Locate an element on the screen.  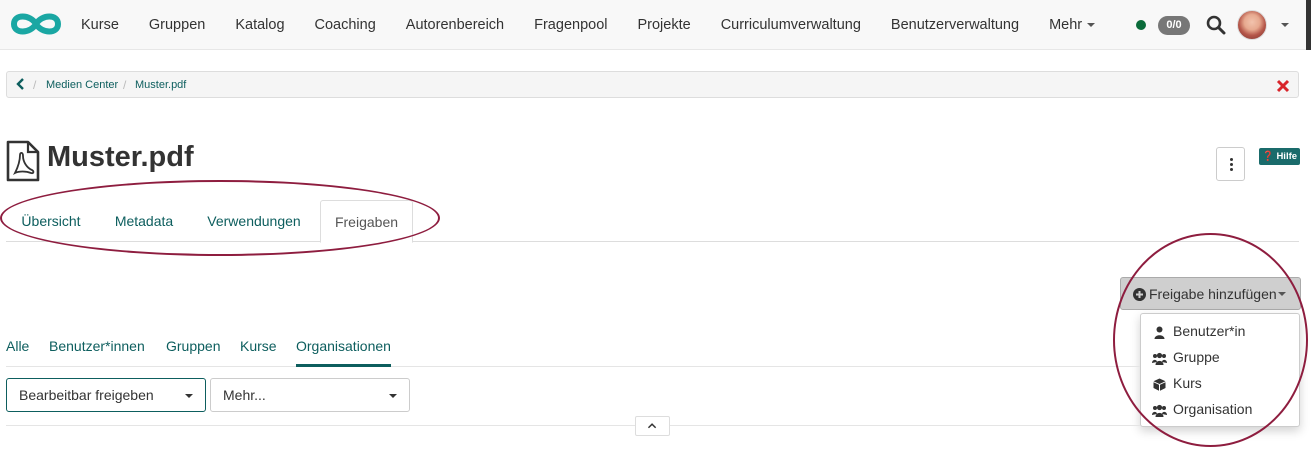
help-button: ❓ Hilfe is located at coordinates (1279, 156).